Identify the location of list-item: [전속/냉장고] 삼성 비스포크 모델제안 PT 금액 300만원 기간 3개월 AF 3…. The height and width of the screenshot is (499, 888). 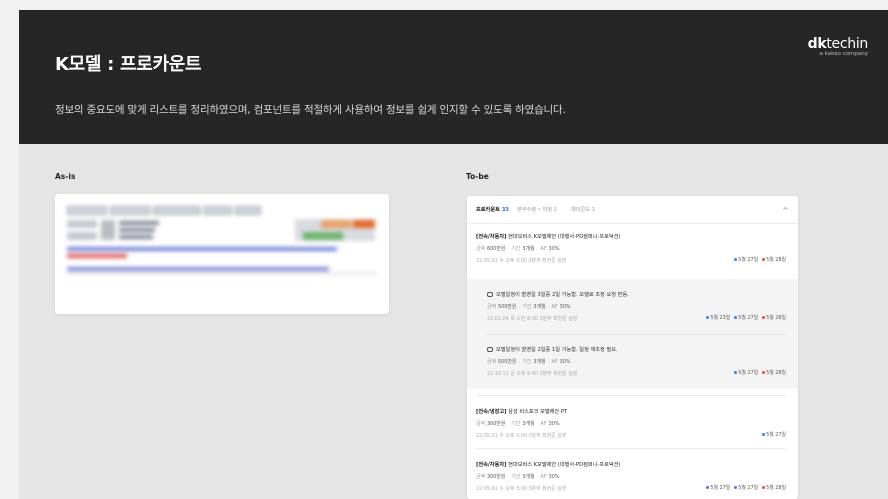
(631, 423).